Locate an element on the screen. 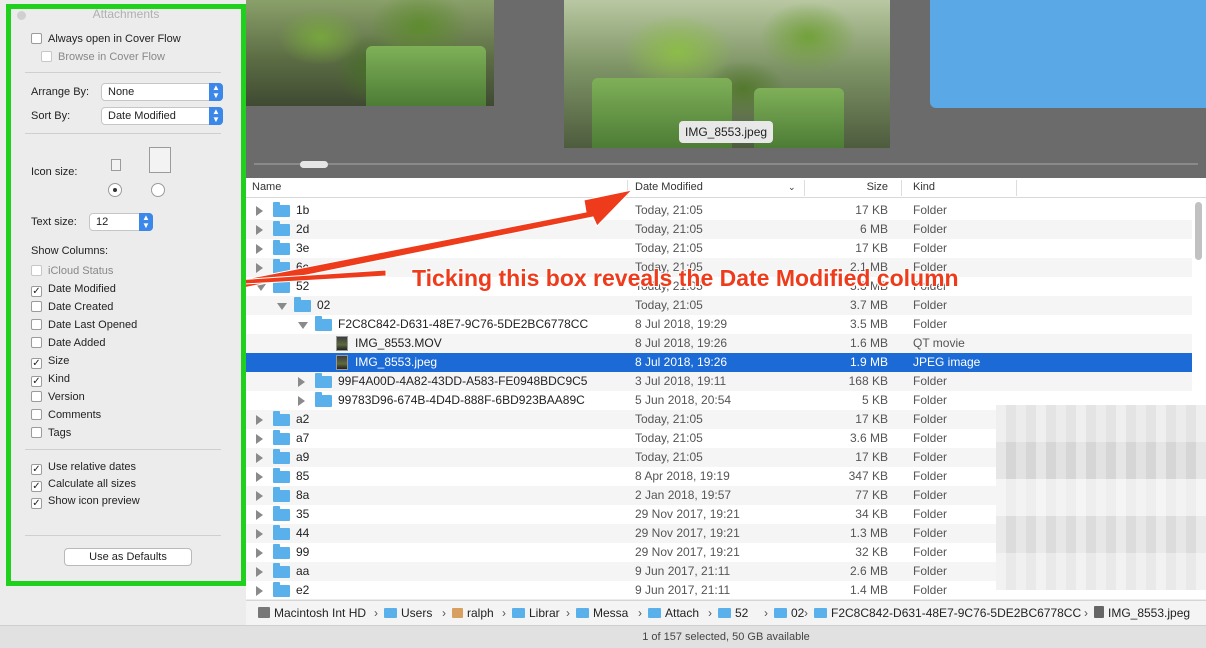 Image resolution: width=1206 pixels, height=648 pixels. panel-title: Attachments is located at coordinates (126, 14).